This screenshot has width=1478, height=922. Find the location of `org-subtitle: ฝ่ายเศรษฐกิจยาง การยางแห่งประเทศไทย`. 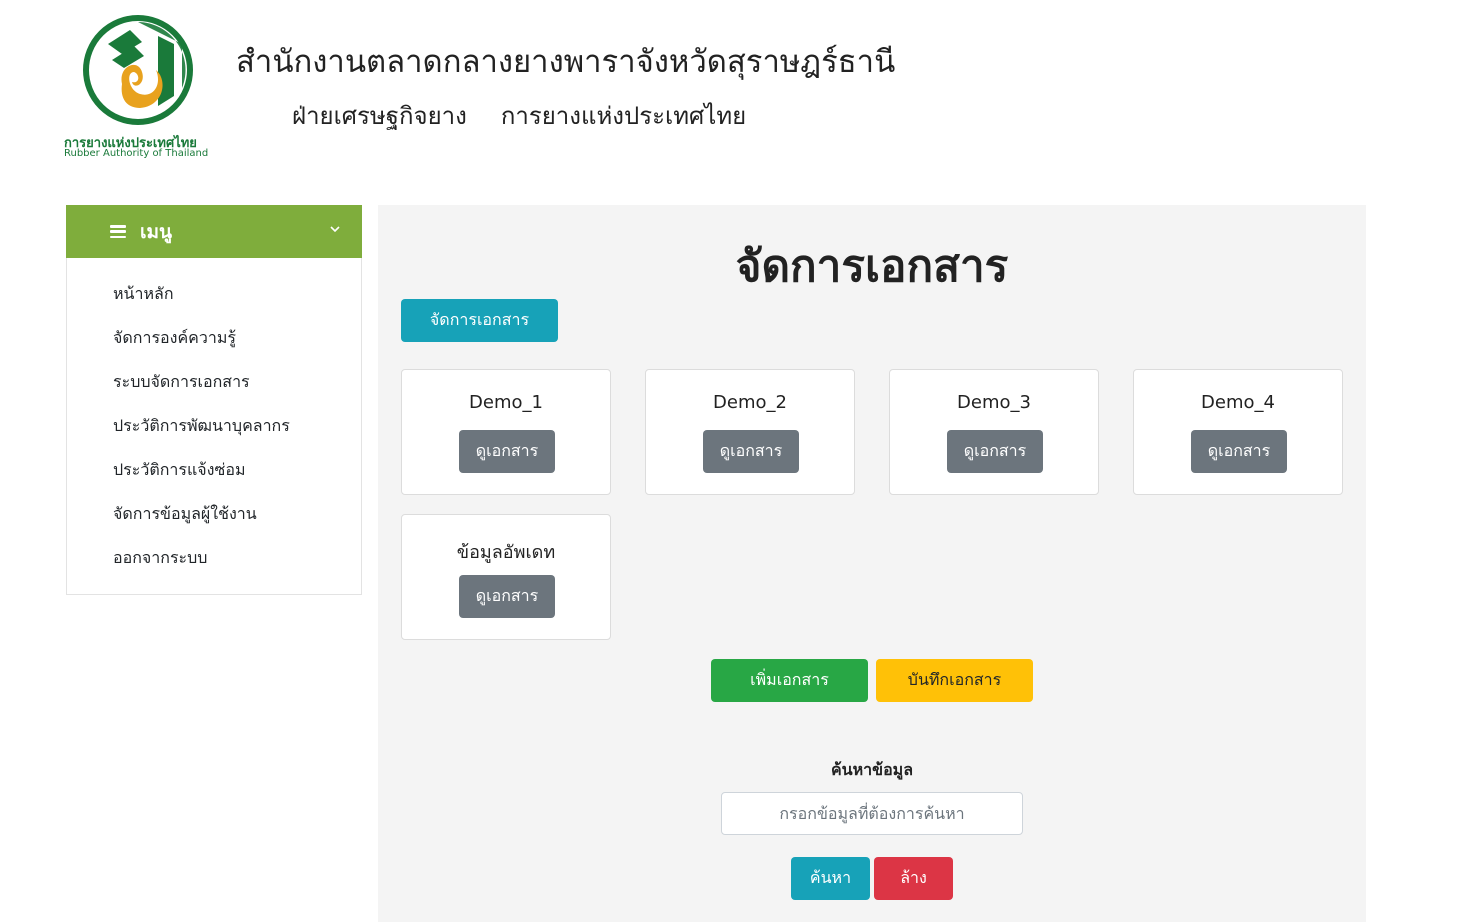

org-subtitle: ฝ่ายเศรษฐกิจยาง การยางแห่งประเทศไทย is located at coordinates (536, 115).